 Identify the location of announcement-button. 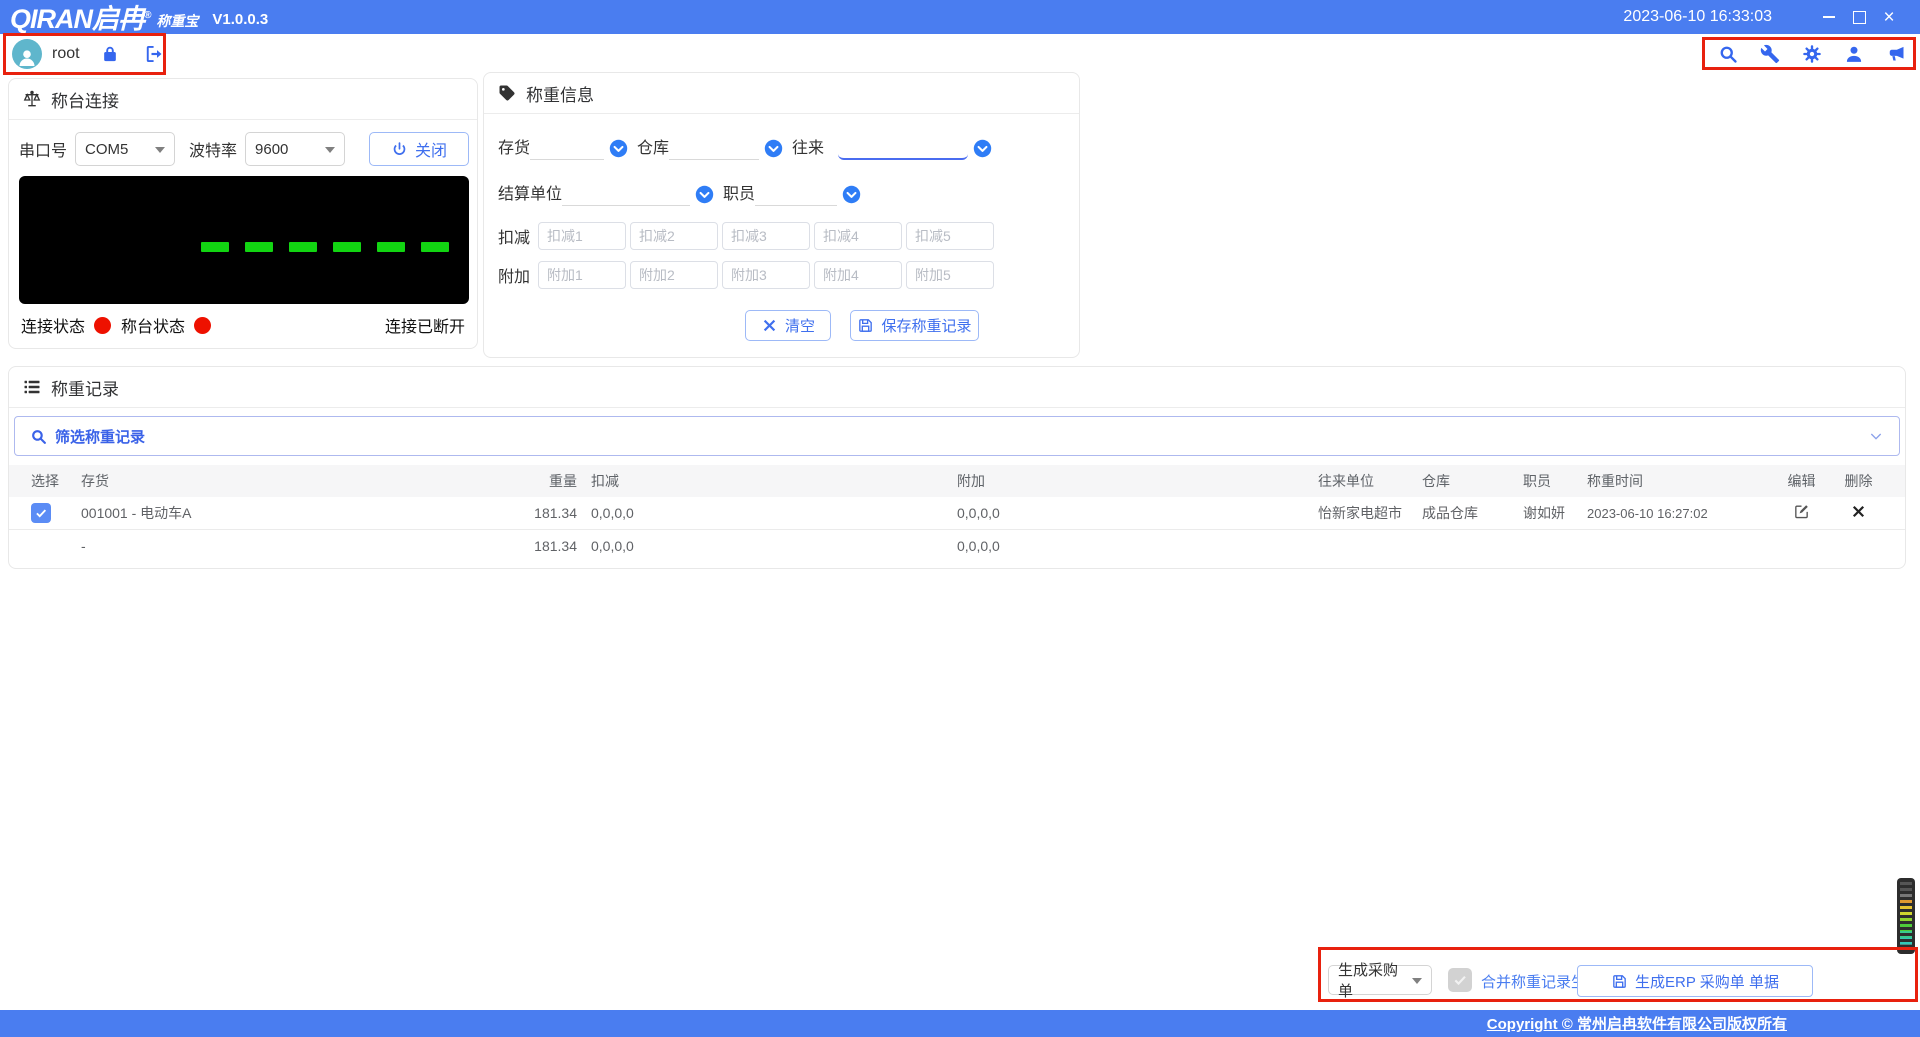
(1896, 54).